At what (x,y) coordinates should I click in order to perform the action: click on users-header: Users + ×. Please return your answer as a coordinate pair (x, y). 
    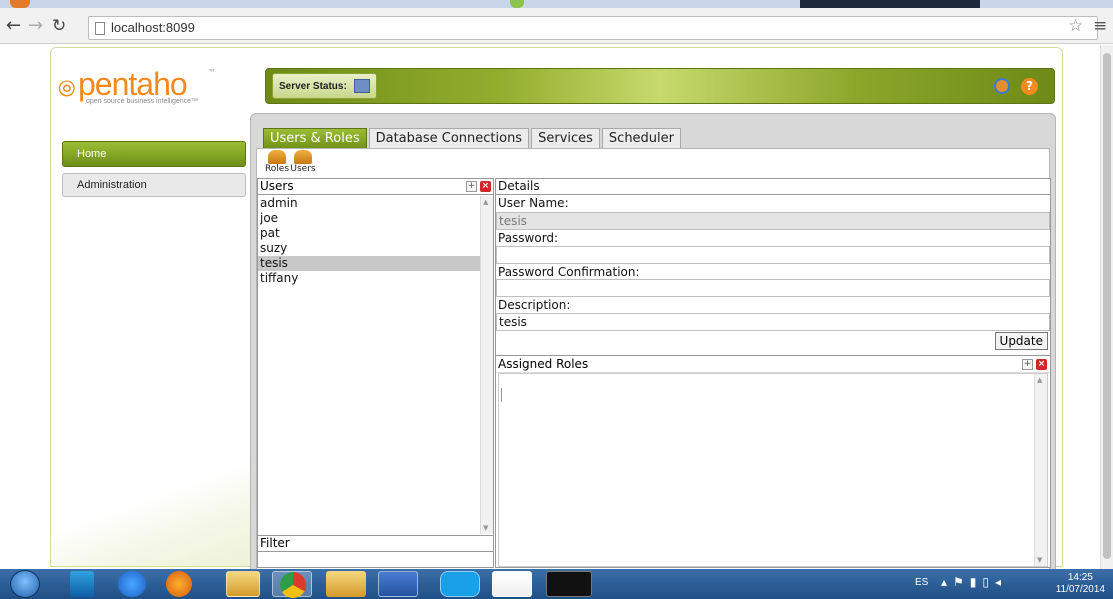
    Looking at the image, I should click on (375, 187).